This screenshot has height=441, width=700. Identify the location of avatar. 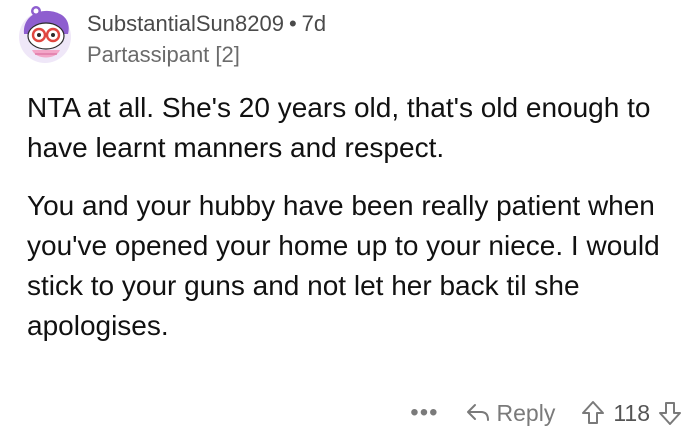
(45, 35).